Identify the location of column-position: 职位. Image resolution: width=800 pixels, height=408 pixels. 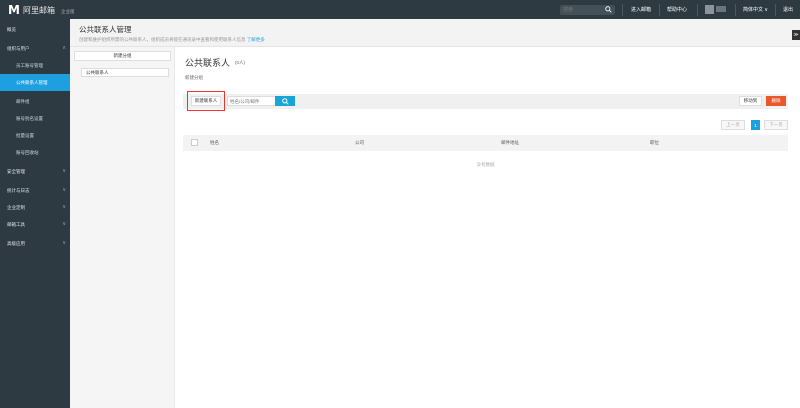
(654, 143).